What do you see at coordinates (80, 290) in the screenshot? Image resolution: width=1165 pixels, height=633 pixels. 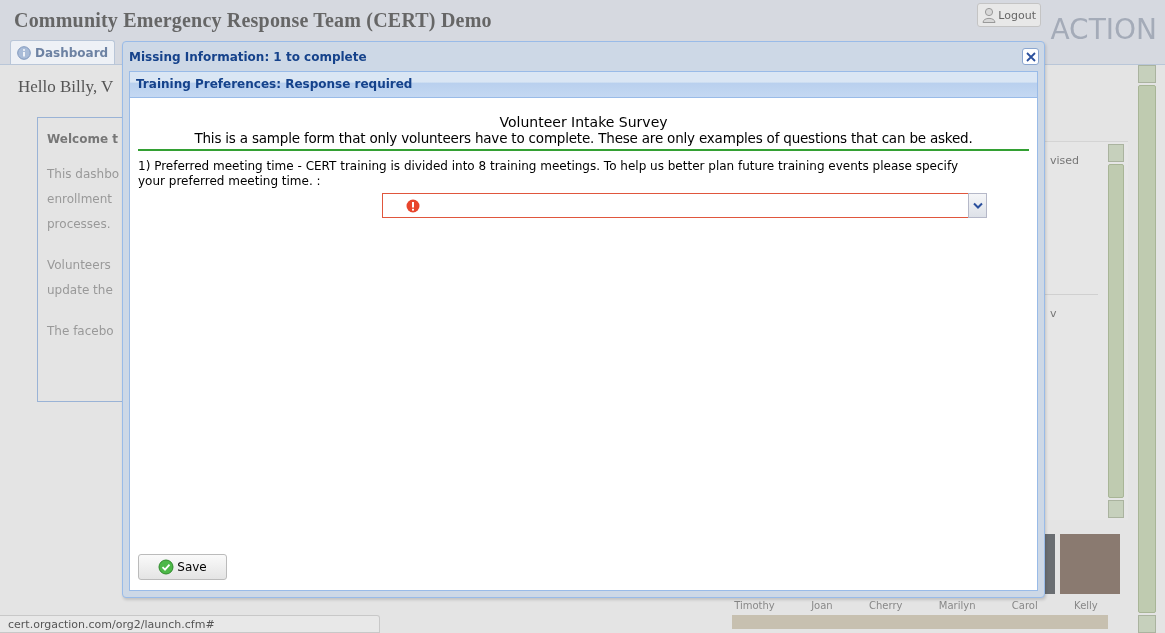 I see `text-line: update the` at bounding box center [80, 290].